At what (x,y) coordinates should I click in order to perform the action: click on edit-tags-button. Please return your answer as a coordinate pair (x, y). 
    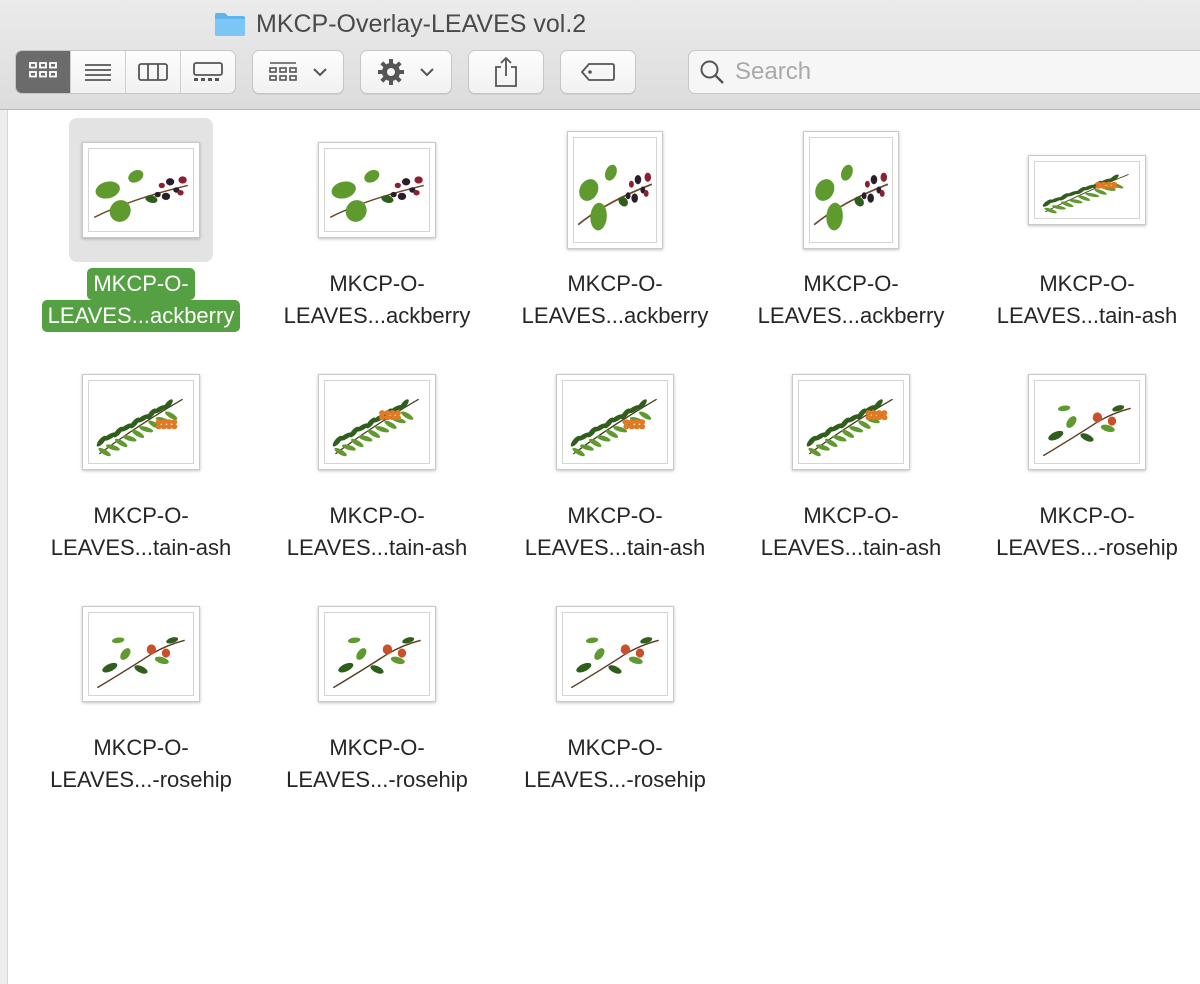
    Looking at the image, I should click on (598, 72).